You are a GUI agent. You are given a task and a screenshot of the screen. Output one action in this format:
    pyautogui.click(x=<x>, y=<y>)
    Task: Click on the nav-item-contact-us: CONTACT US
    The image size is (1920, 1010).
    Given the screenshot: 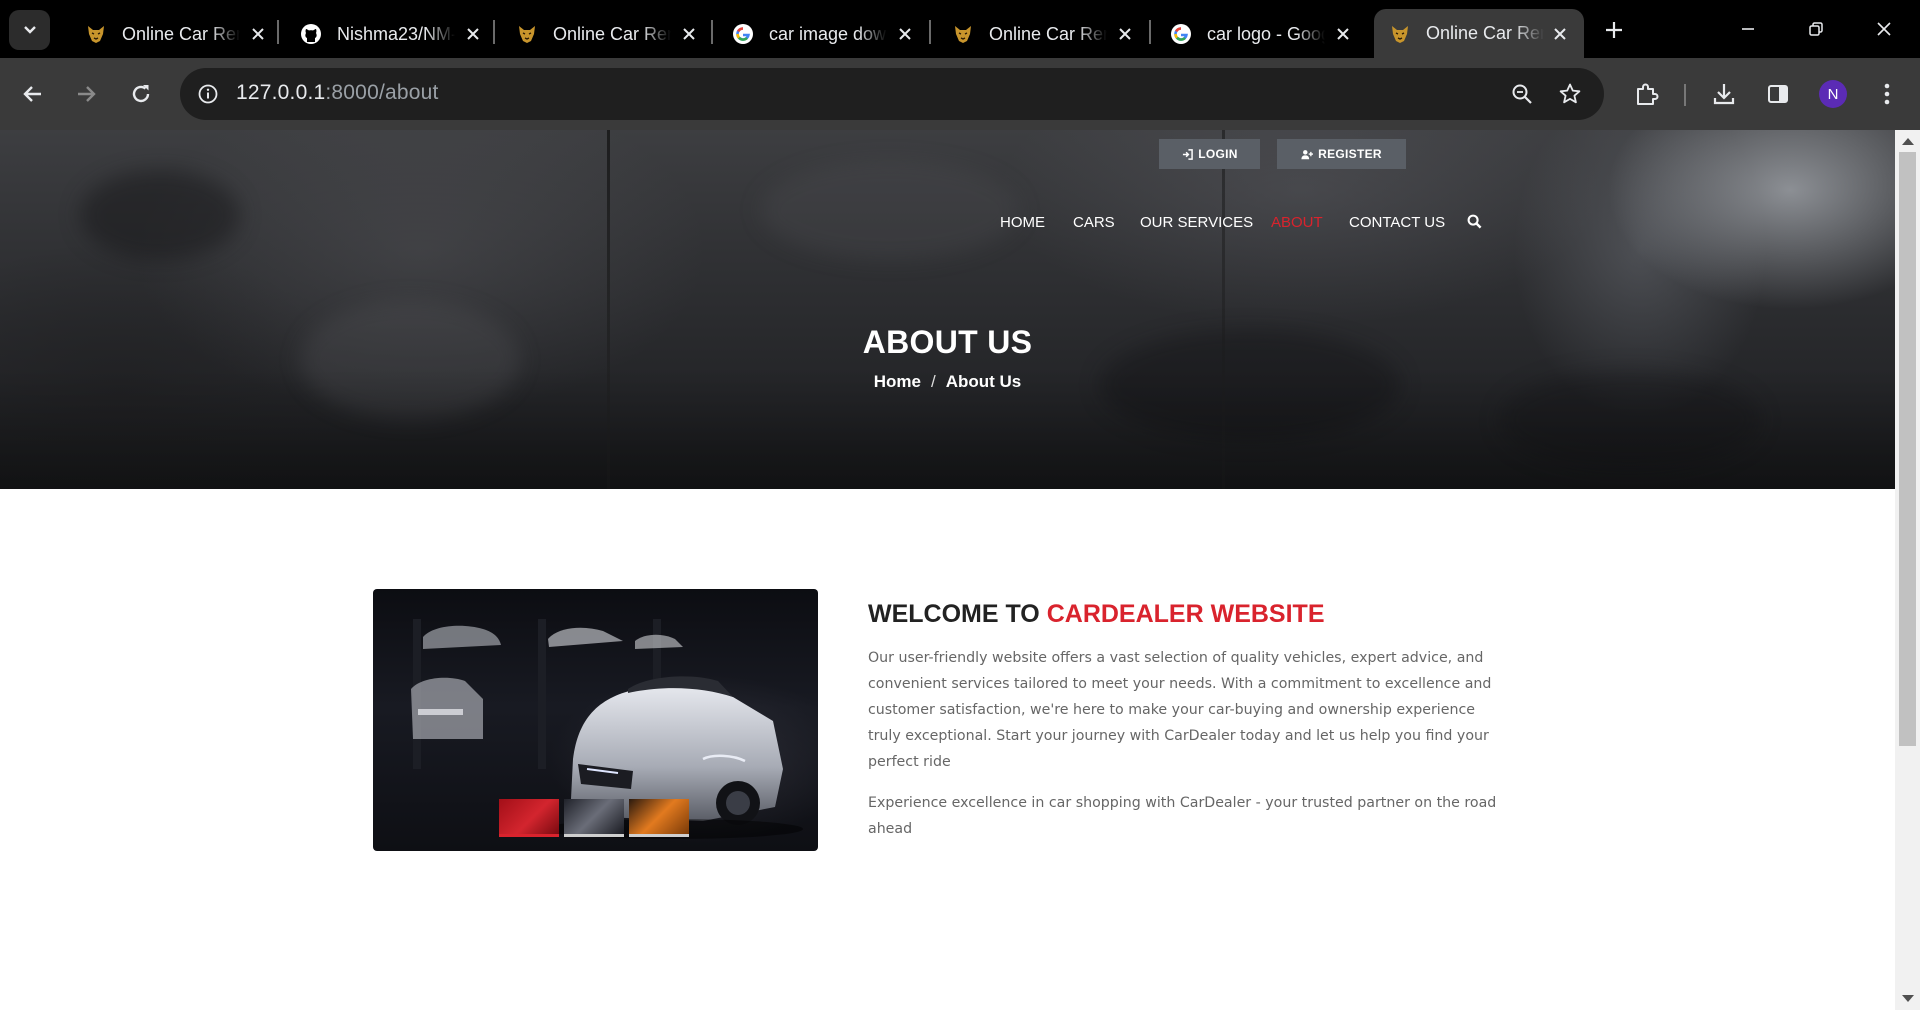 What is the action you would take?
    pyautogui.click(x=1397, y=222)
    